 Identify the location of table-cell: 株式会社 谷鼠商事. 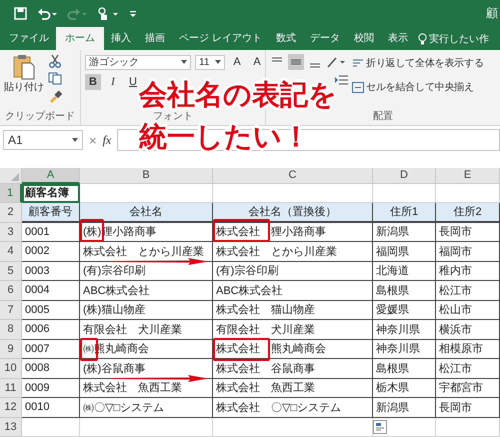
(293, 368).